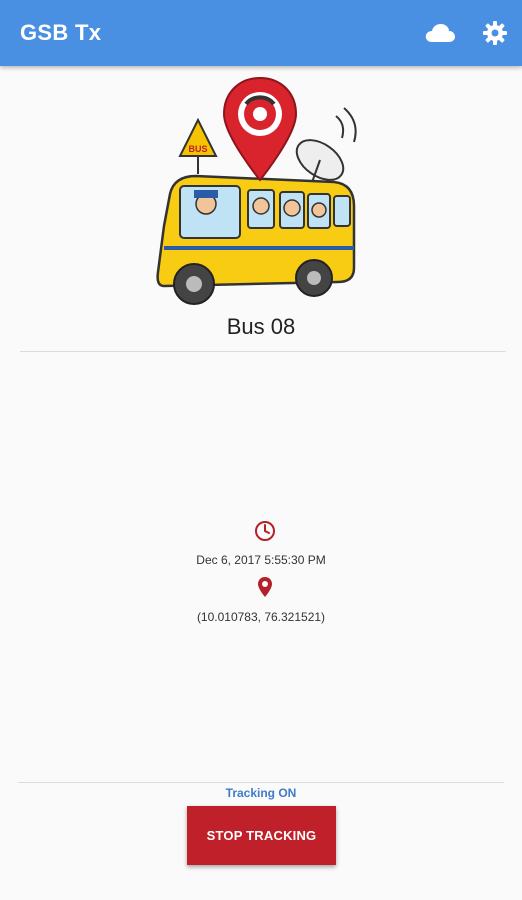 The width and height of the screenshot is (522, 900). What do you see at coordinates (440, 33) in the screenshot?
I see `cloud-icon` at bounding box center [440, 33].